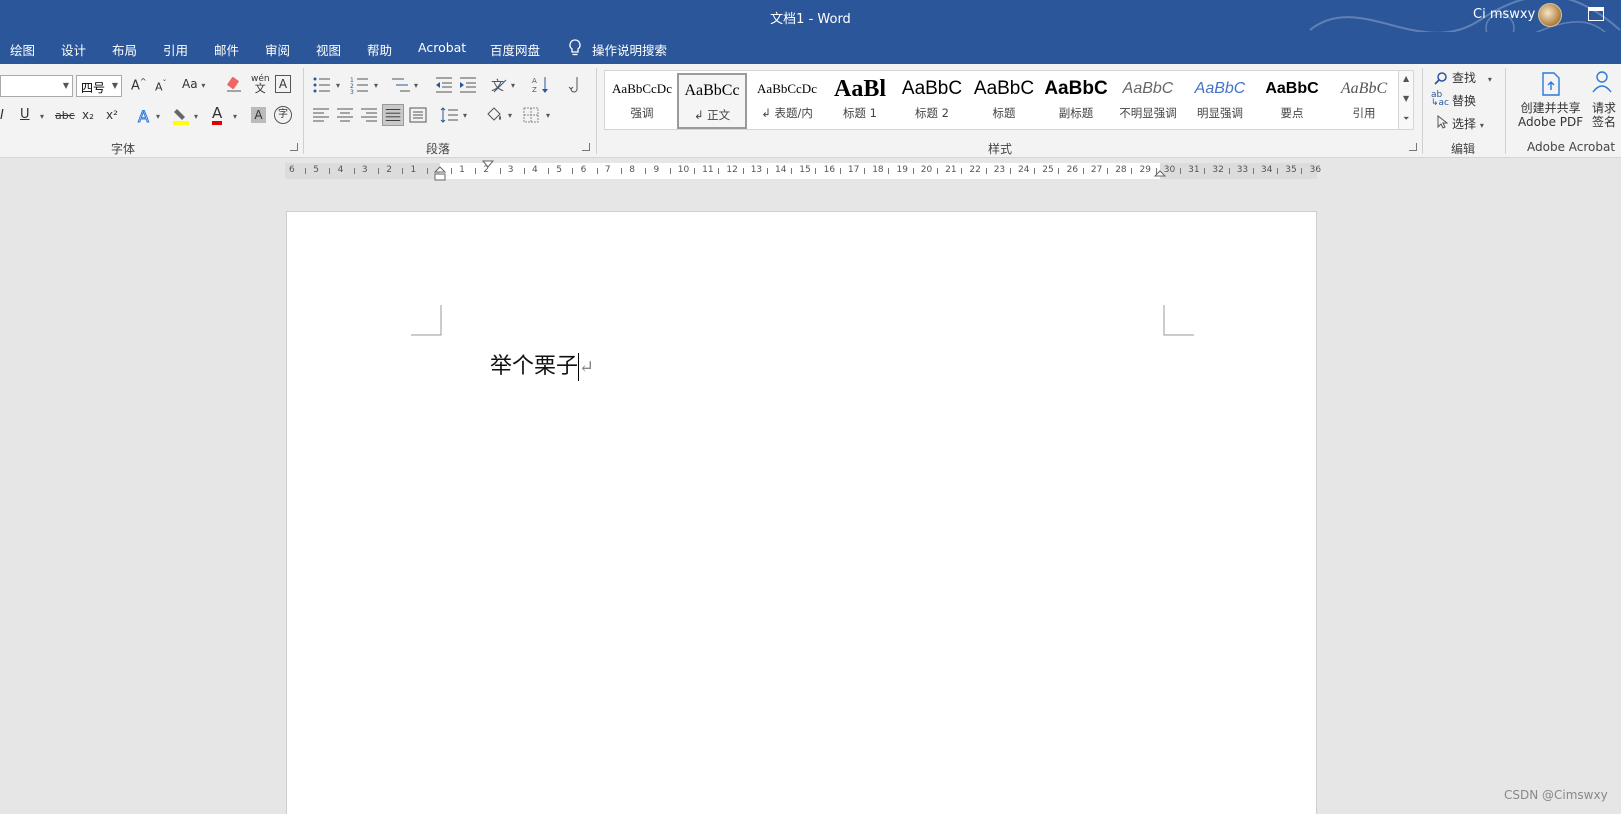 The image size is (1621, 814). What do you see at coordinates (1267, 170) in the screenshot?
I see `ruler-number: 34` at bounding box center [1267, 170].